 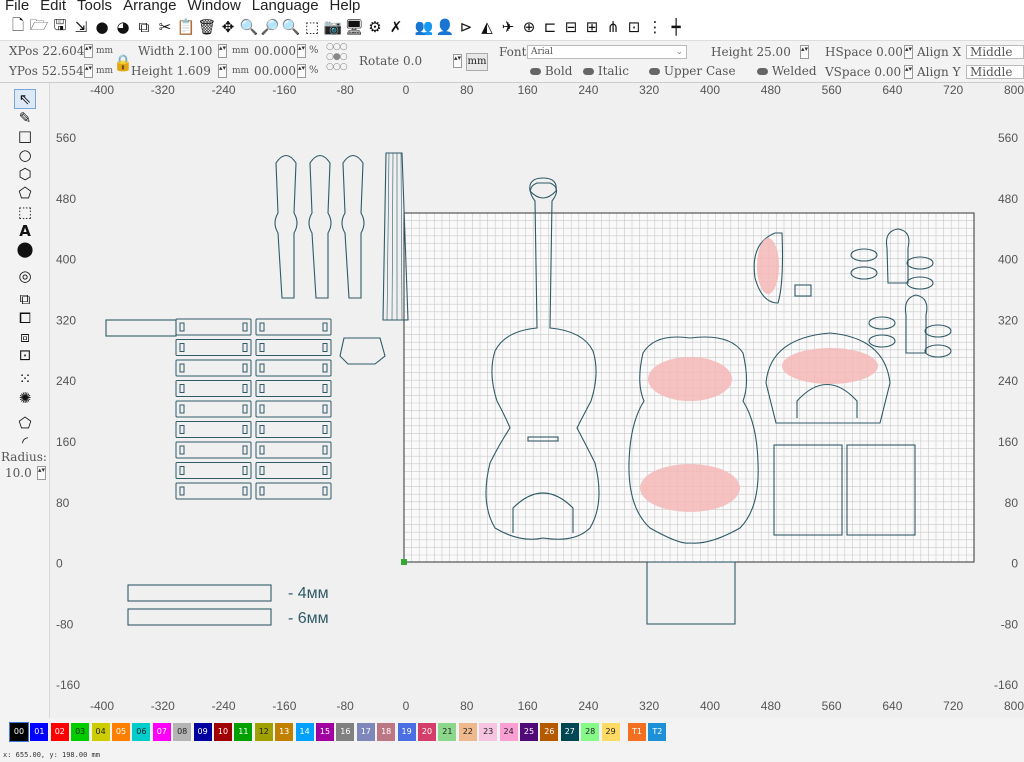 I want to click on height-spin: ▴▾, so click(x=222, y=71).